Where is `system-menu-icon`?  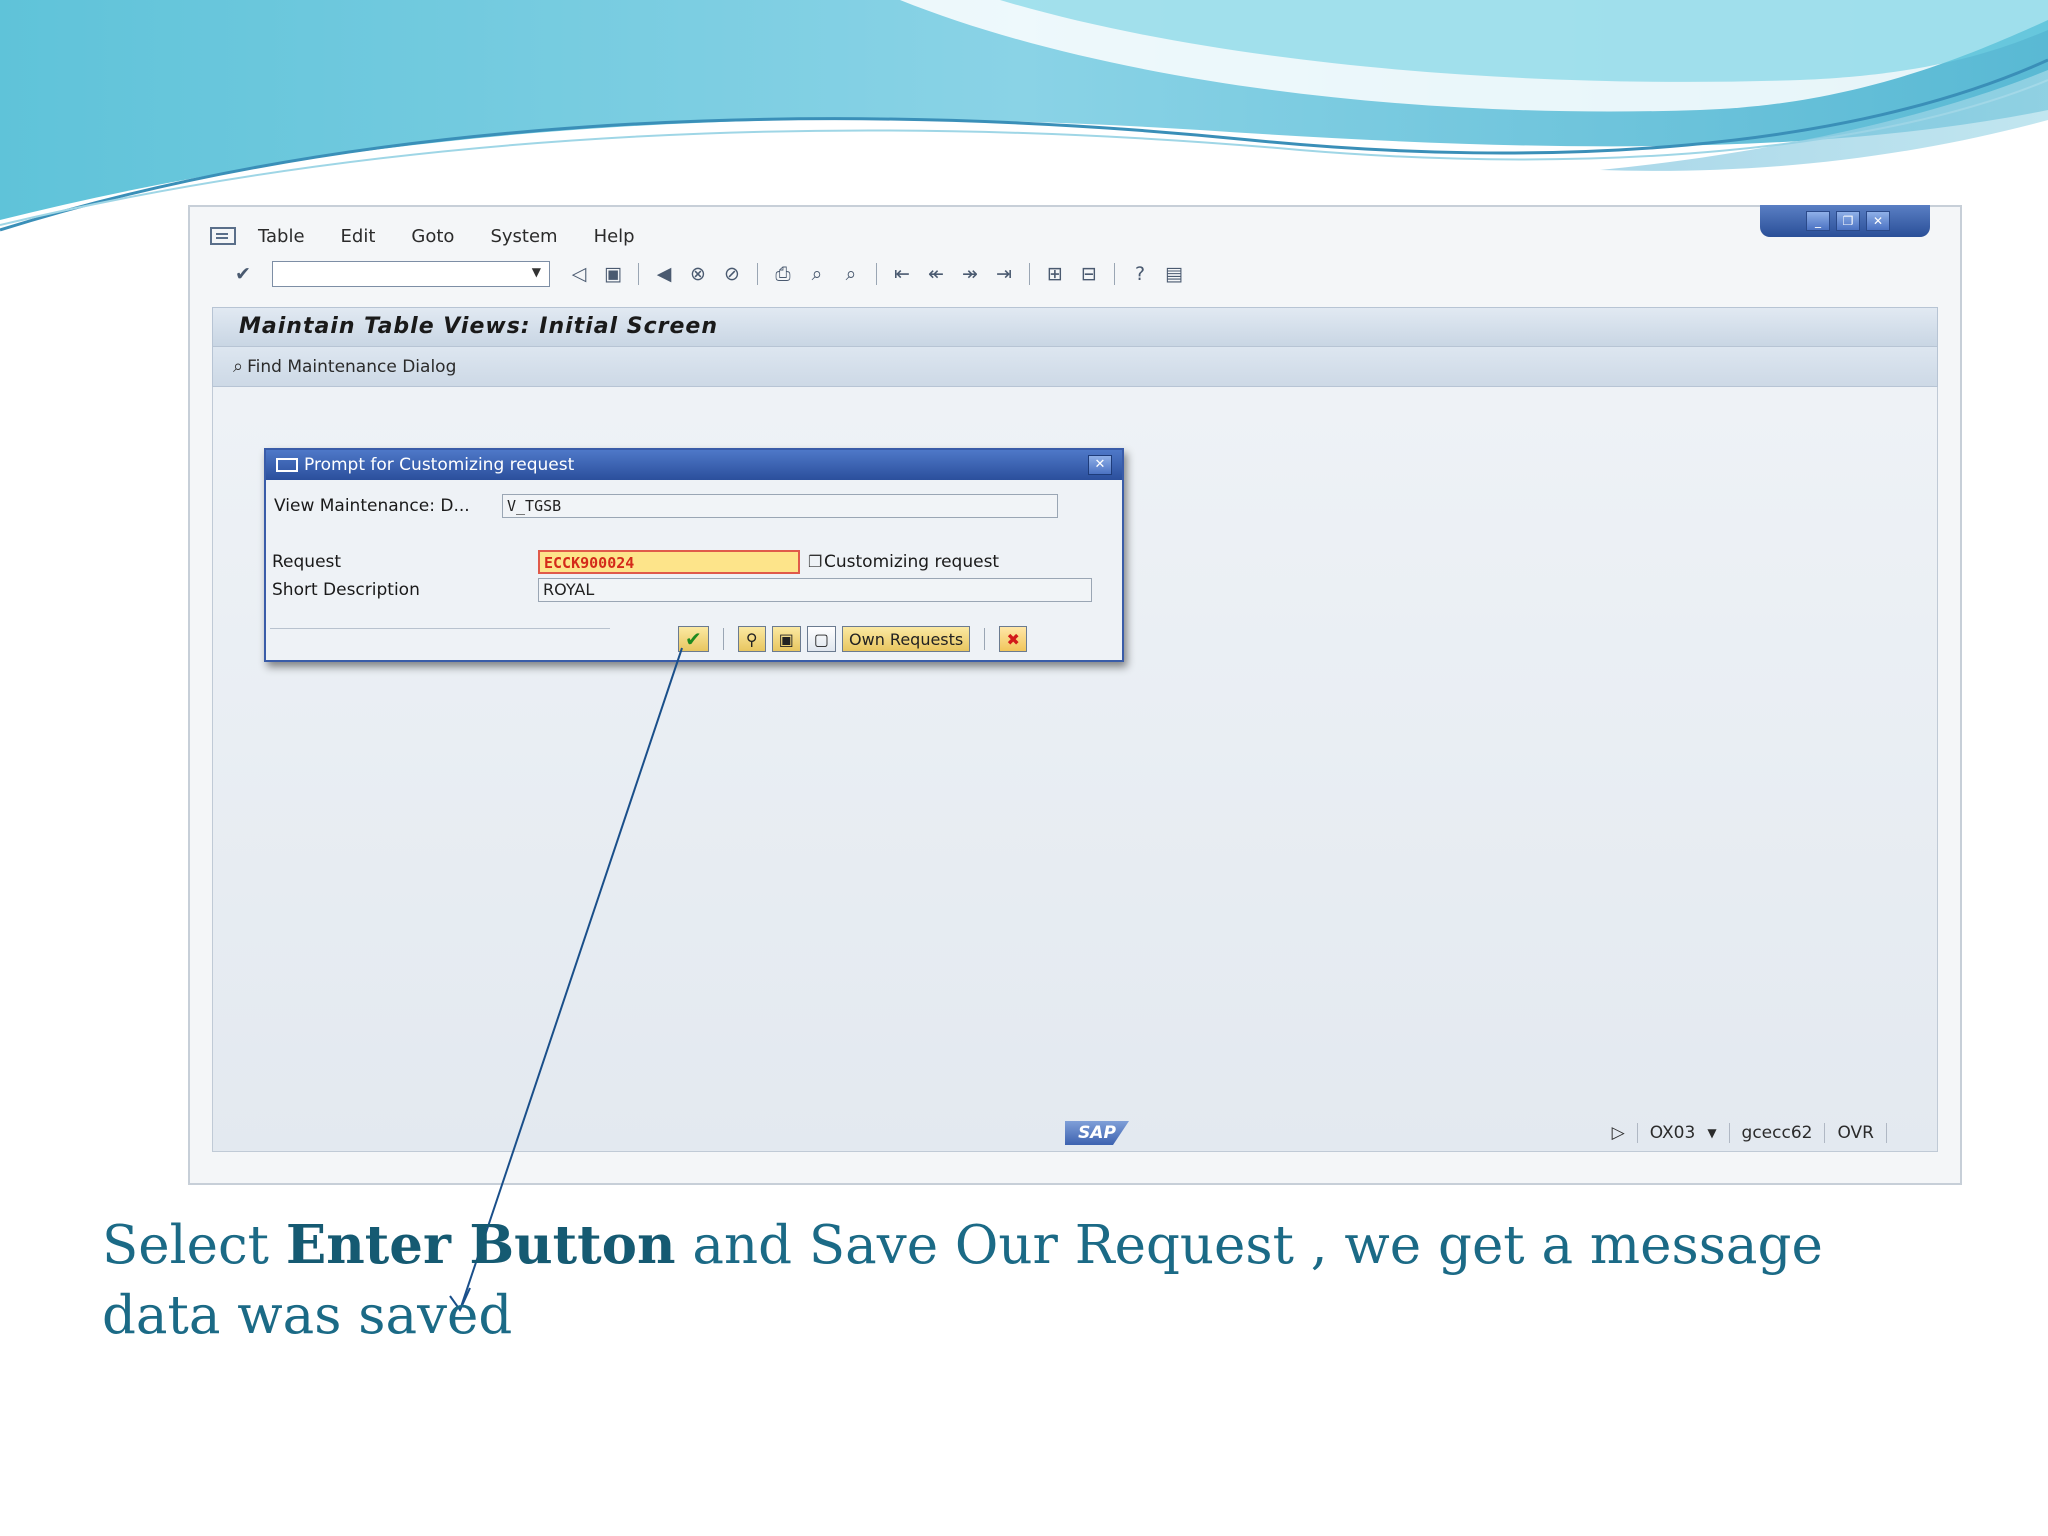
system-menu-icon is located at coordinates (223, 236).